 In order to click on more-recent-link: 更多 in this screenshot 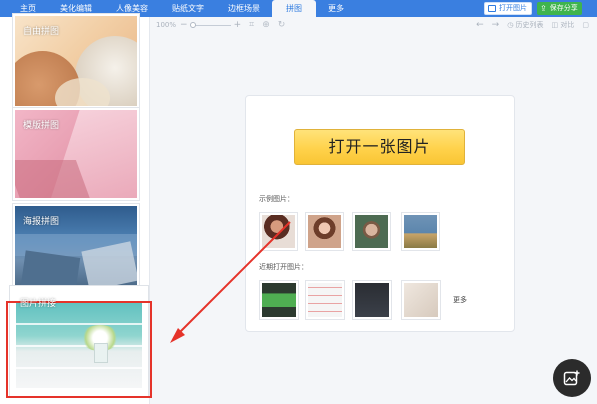, I will do `click(460, 300)`.